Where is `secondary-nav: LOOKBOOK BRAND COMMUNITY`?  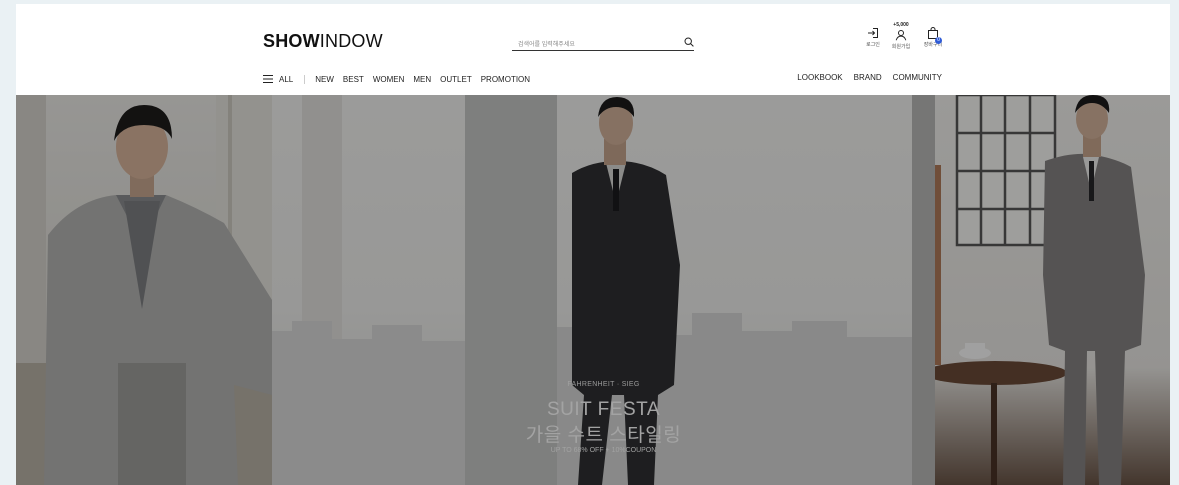
secondary-nav: LOOKBOOK BRAND COMMUNITY is located at coordinates (864, 77).